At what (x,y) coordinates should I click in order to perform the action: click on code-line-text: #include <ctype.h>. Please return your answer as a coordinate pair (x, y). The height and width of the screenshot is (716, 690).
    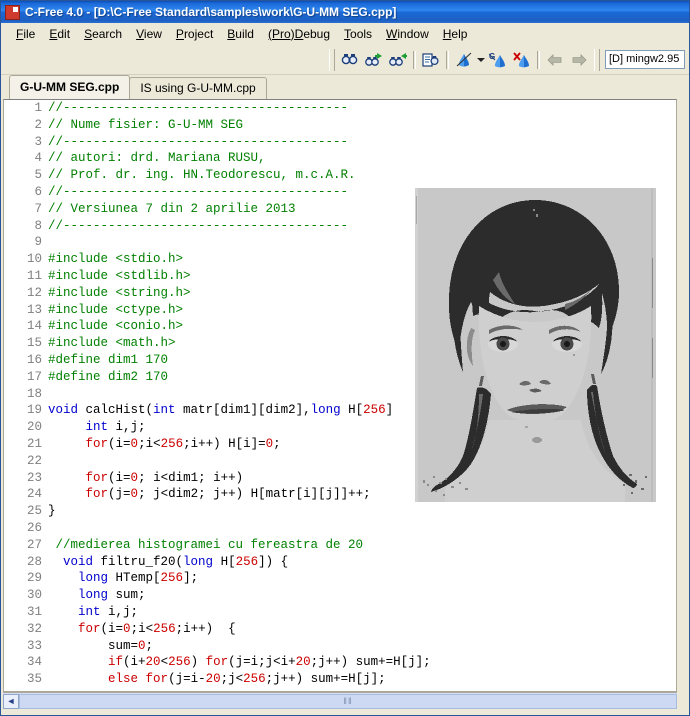
    Looking at the image, I should click on (115, 310).